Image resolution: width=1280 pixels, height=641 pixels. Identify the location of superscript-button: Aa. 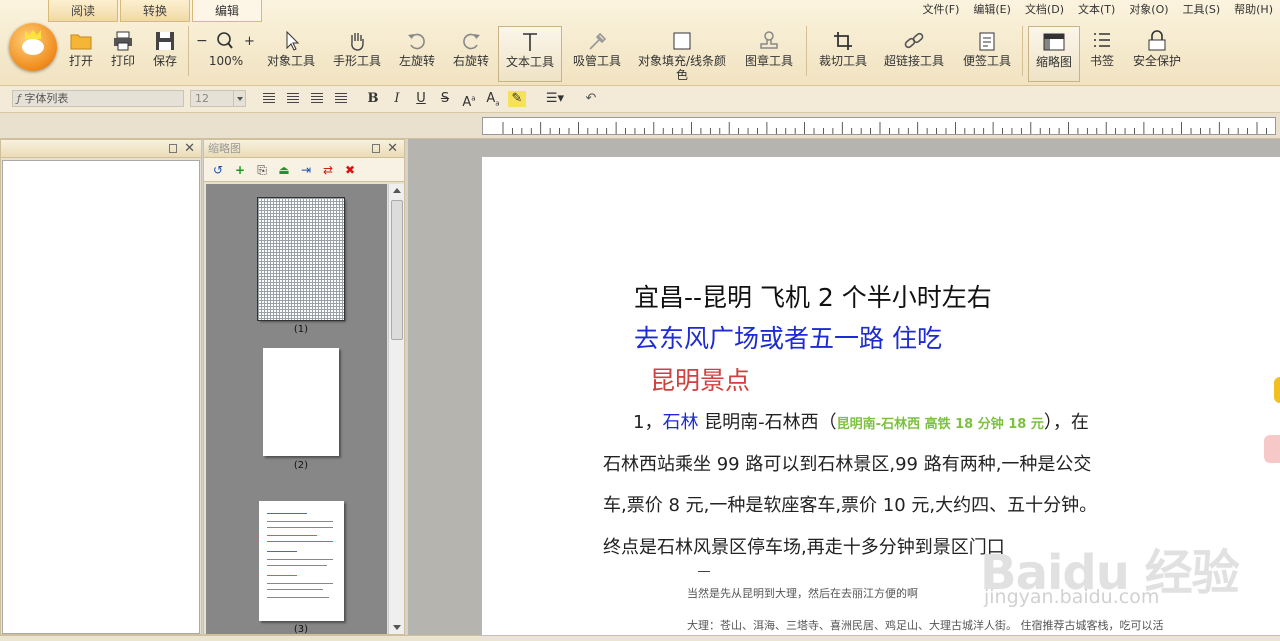
(469, 100).